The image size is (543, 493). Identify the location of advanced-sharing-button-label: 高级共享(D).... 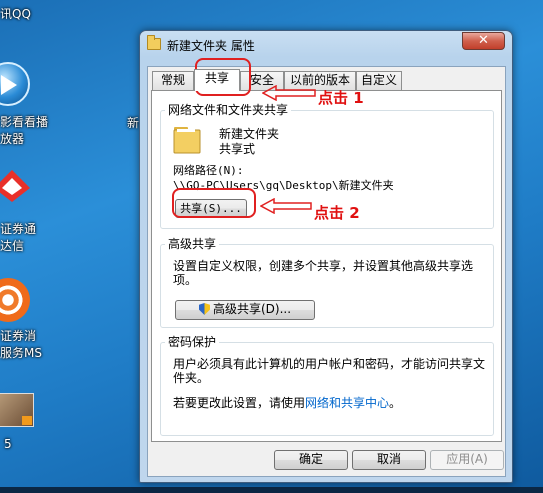
(252, 309).